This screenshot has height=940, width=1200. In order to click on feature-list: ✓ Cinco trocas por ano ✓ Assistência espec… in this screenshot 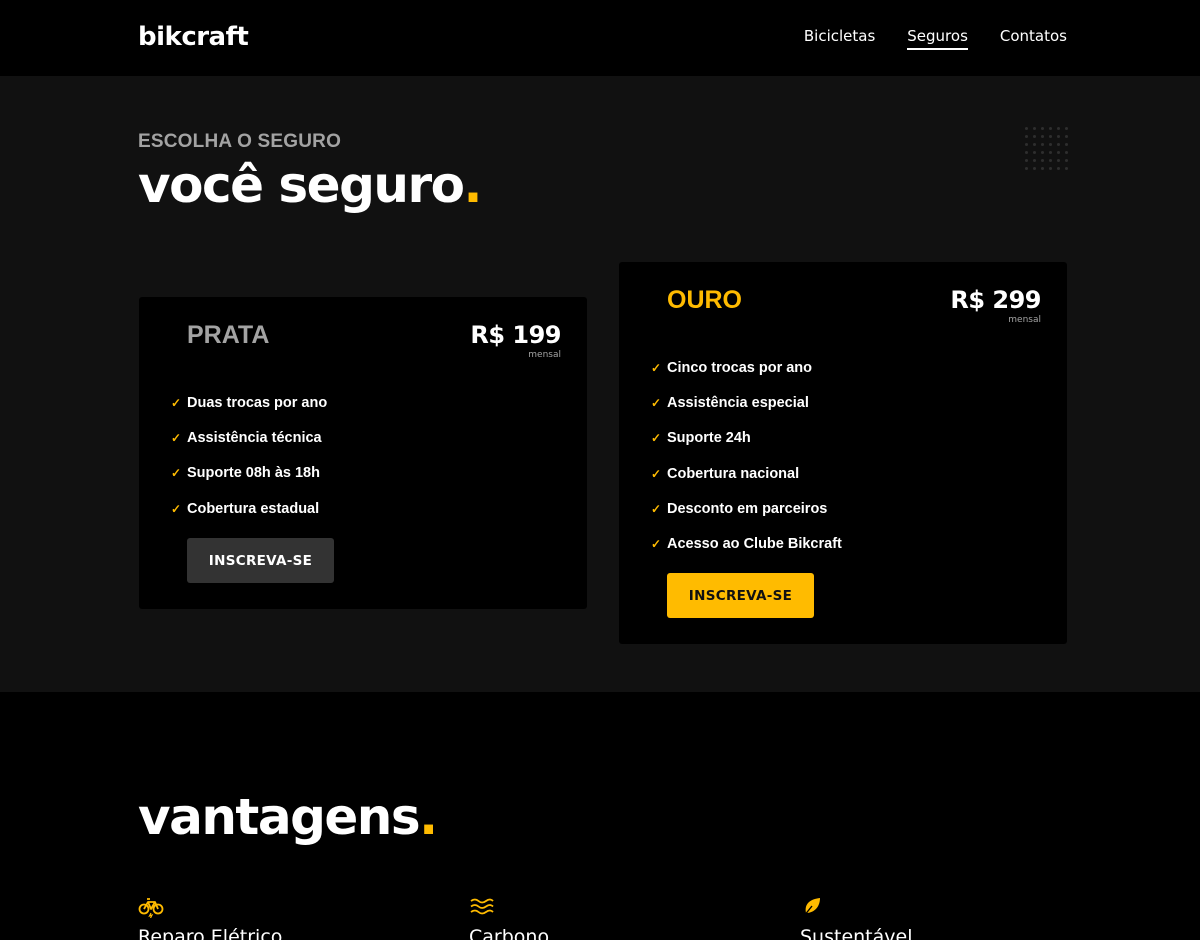, I will do `click(746, 456)`.